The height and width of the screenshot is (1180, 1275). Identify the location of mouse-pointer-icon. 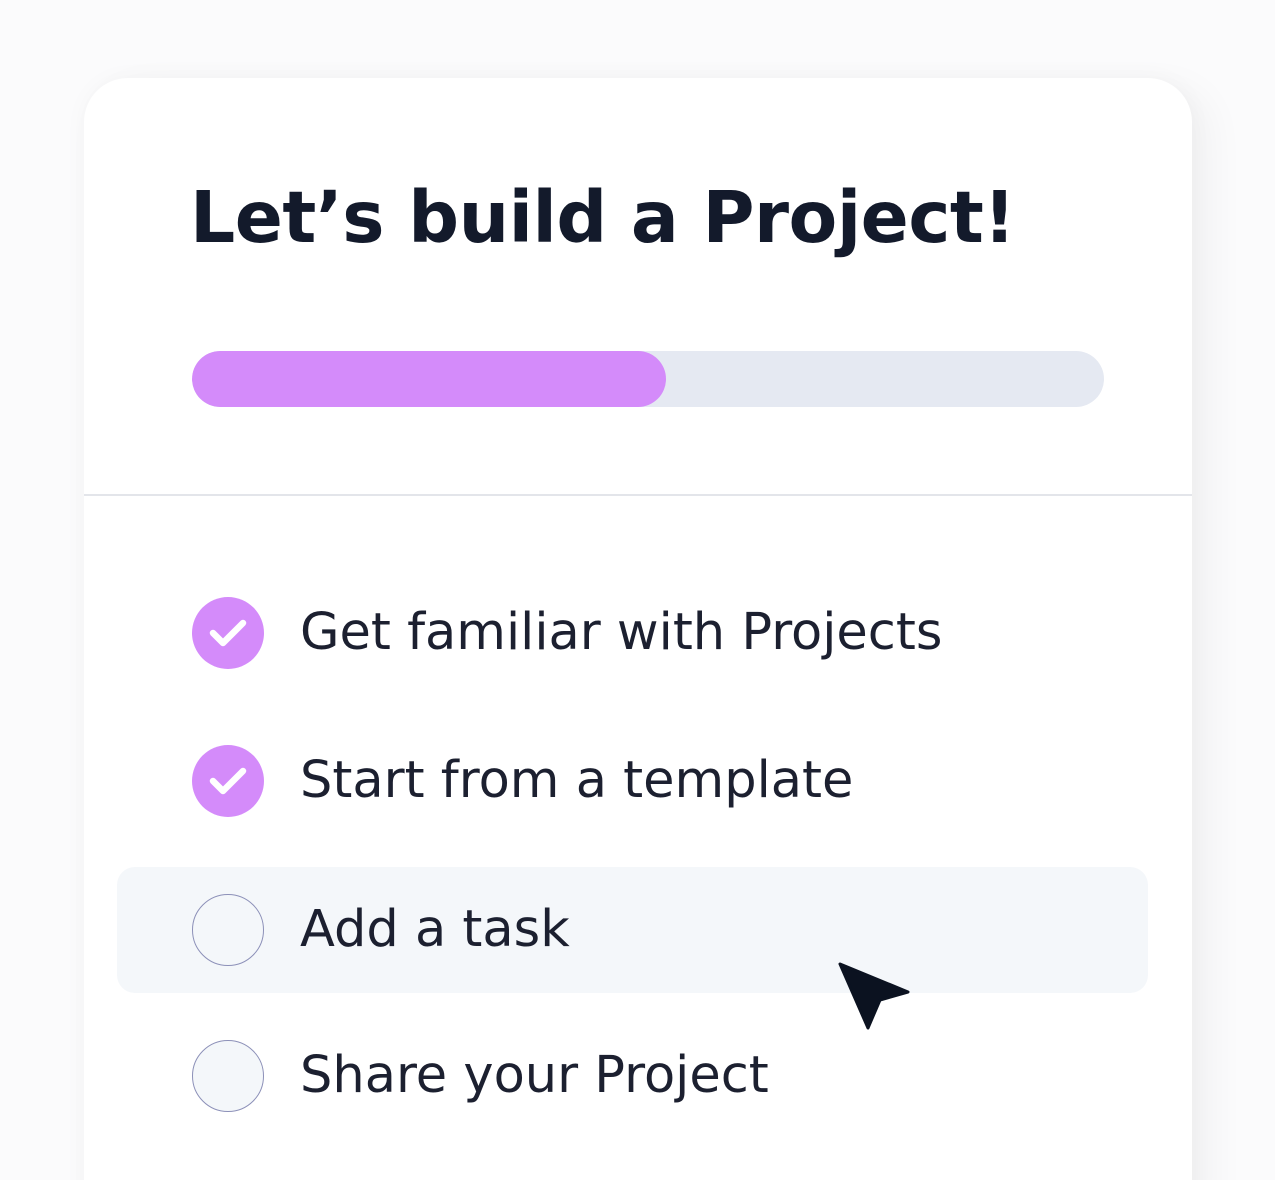
(874, 996).